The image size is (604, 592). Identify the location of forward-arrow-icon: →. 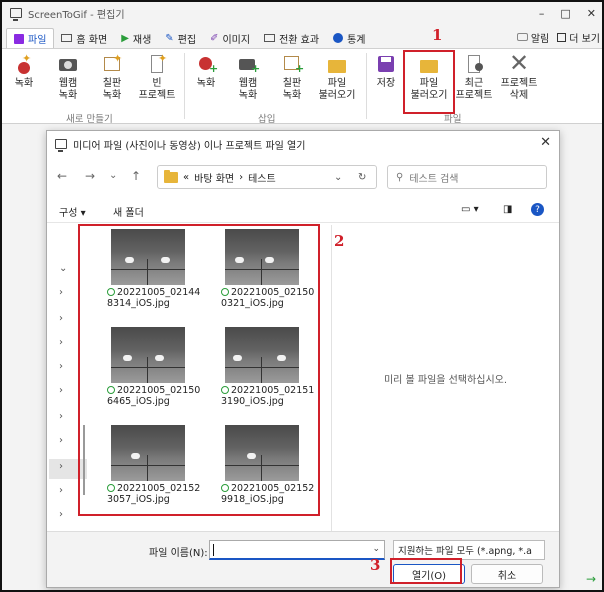
(90, 176).